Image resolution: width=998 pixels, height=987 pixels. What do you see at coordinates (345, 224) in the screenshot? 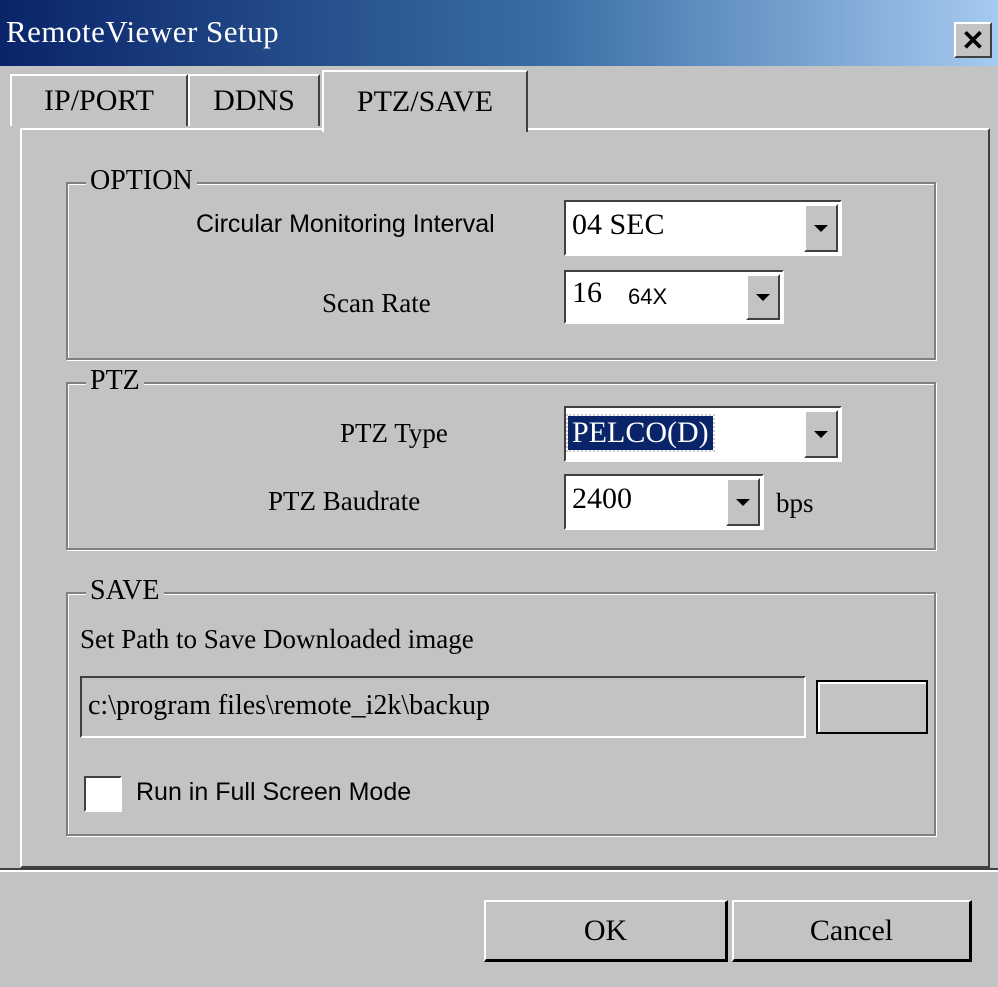
I see `circular-interval-label: Circular Monitoring Interval` at bounding box center [345, 224].